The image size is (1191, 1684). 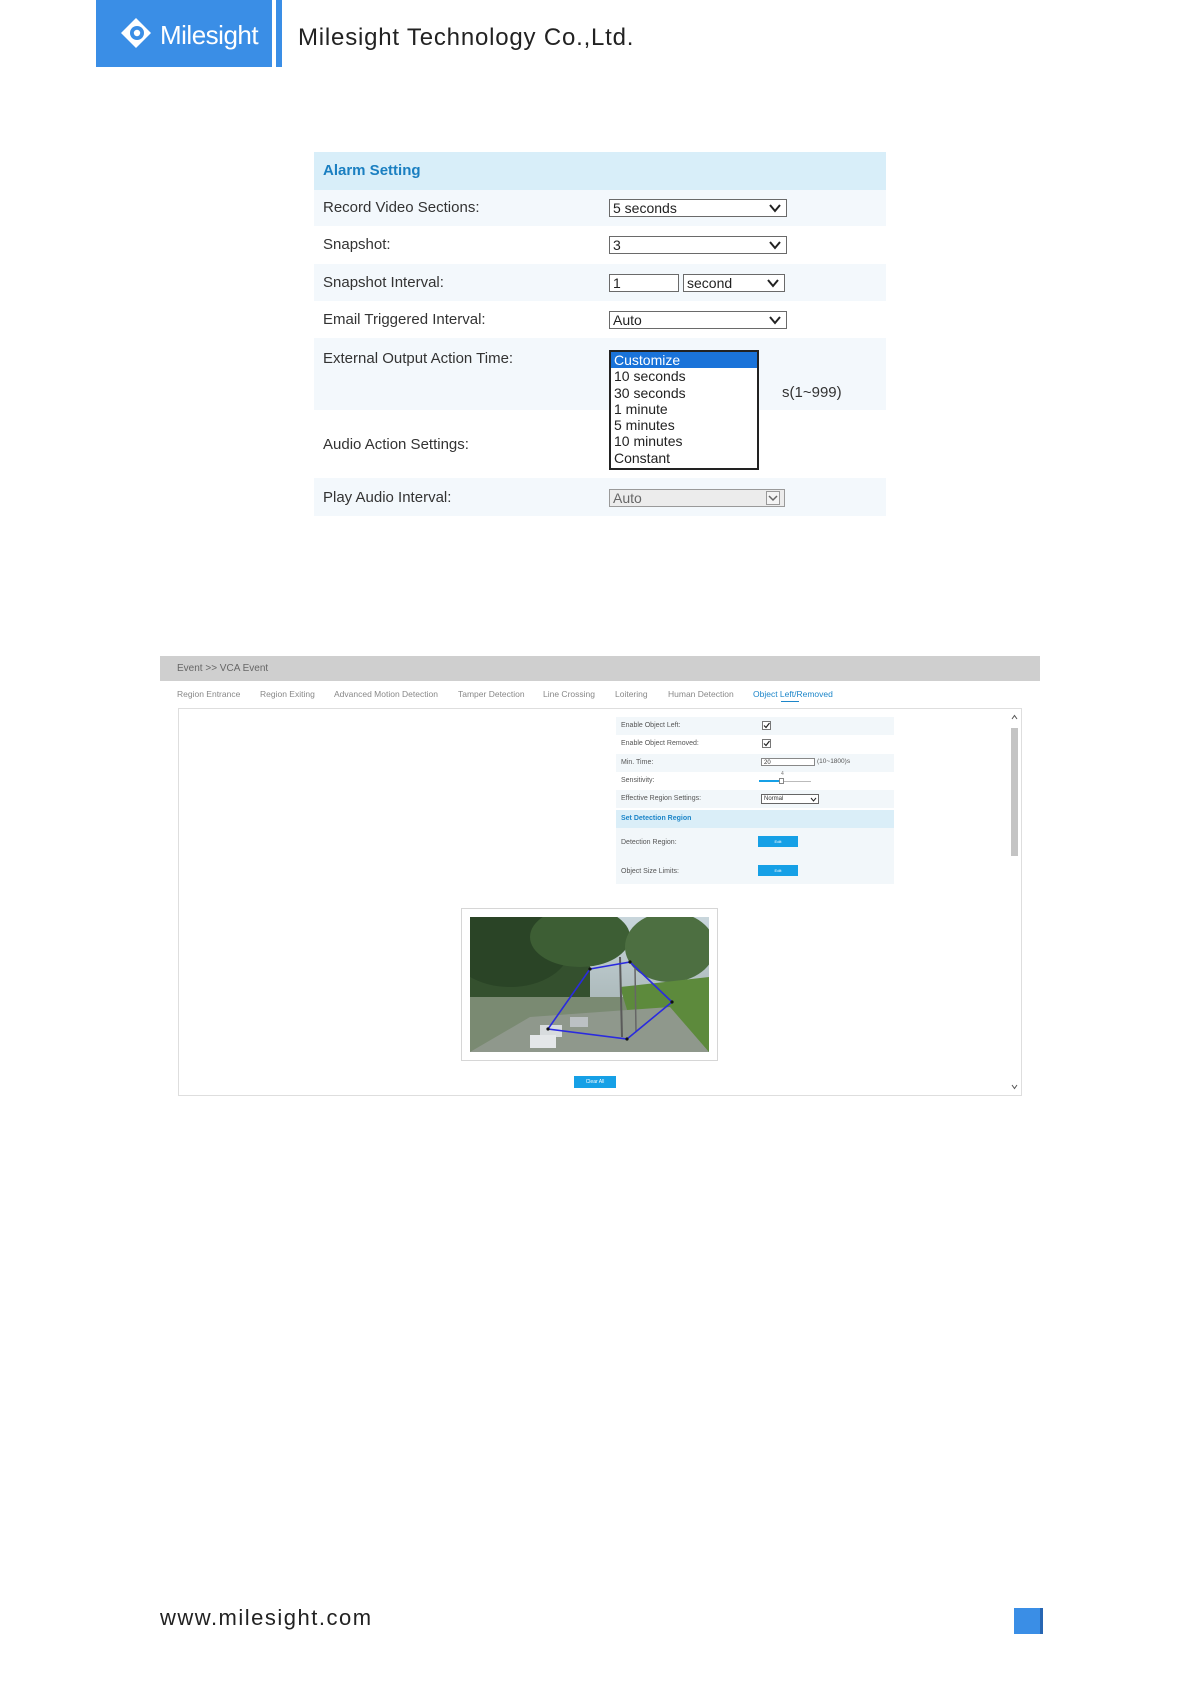 What do you see at coordinates (627, 498) in the screenshot?
I see `play-audio-interval-value: Auto` at bounding box center [627, 498].